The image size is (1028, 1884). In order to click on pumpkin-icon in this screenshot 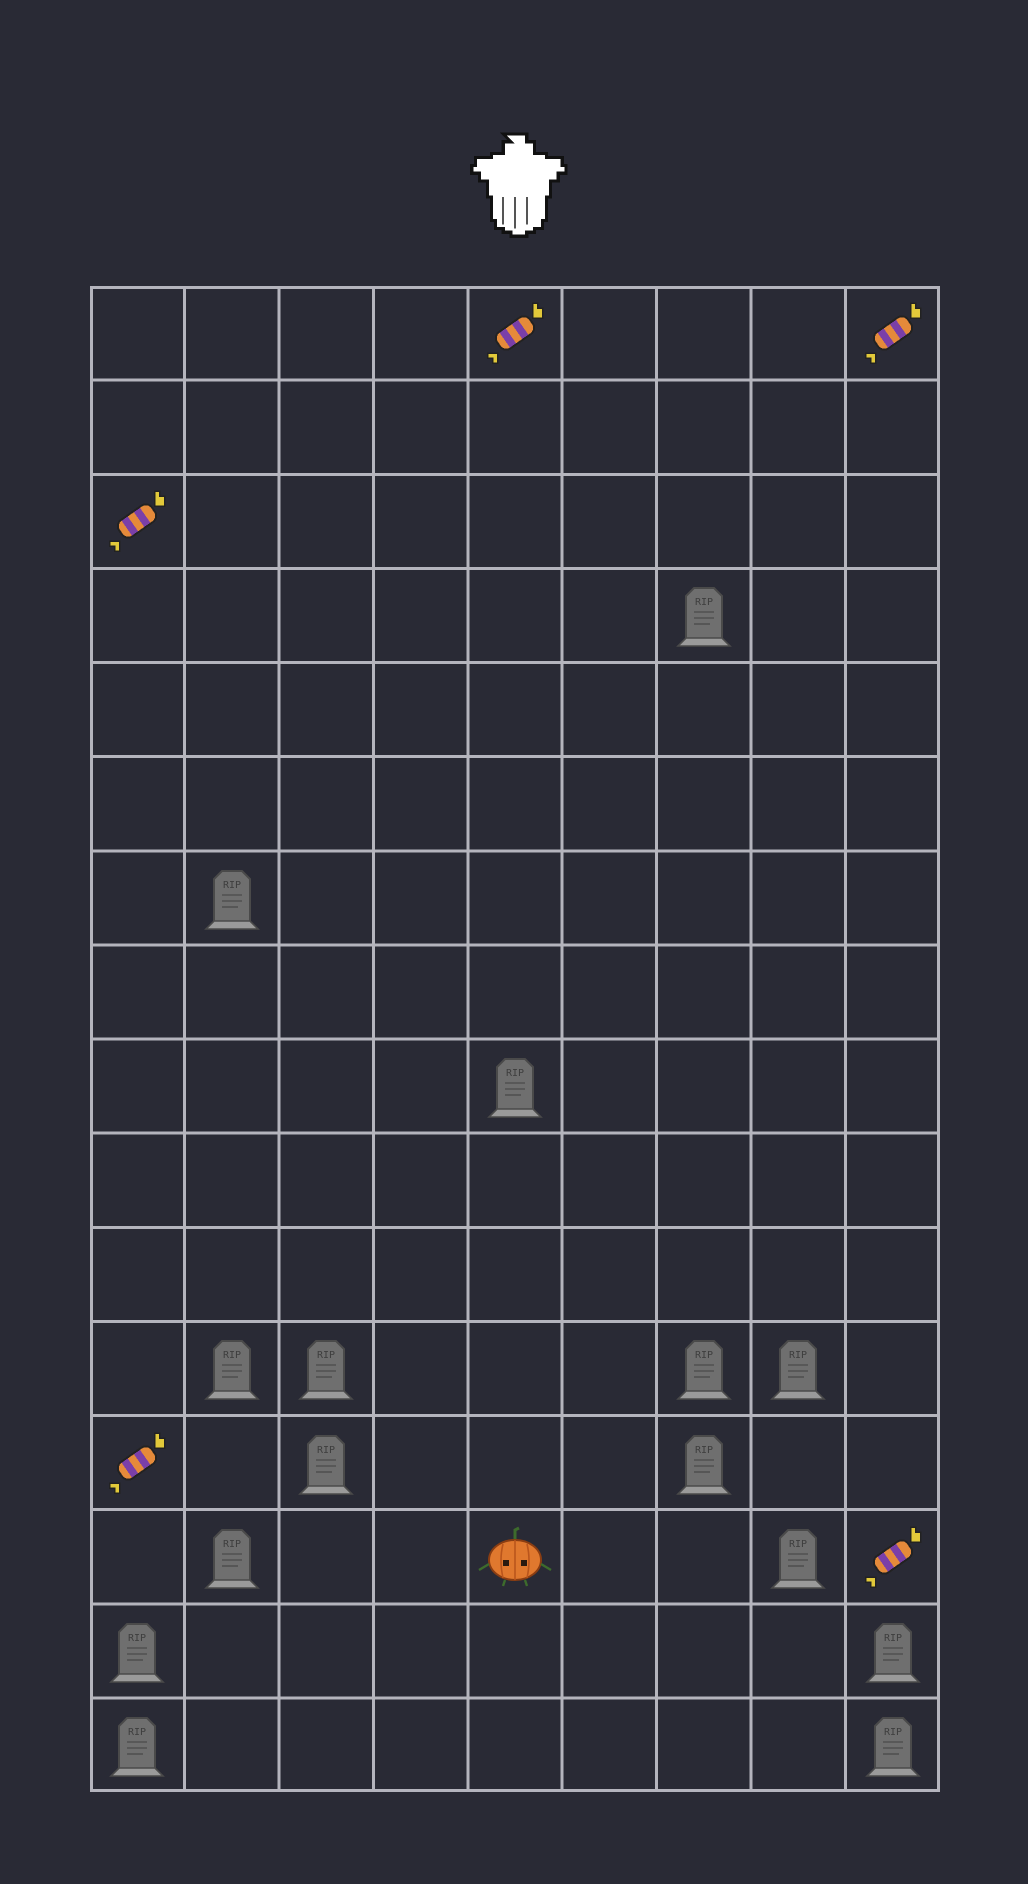, I will do `click(515, 1557)`.